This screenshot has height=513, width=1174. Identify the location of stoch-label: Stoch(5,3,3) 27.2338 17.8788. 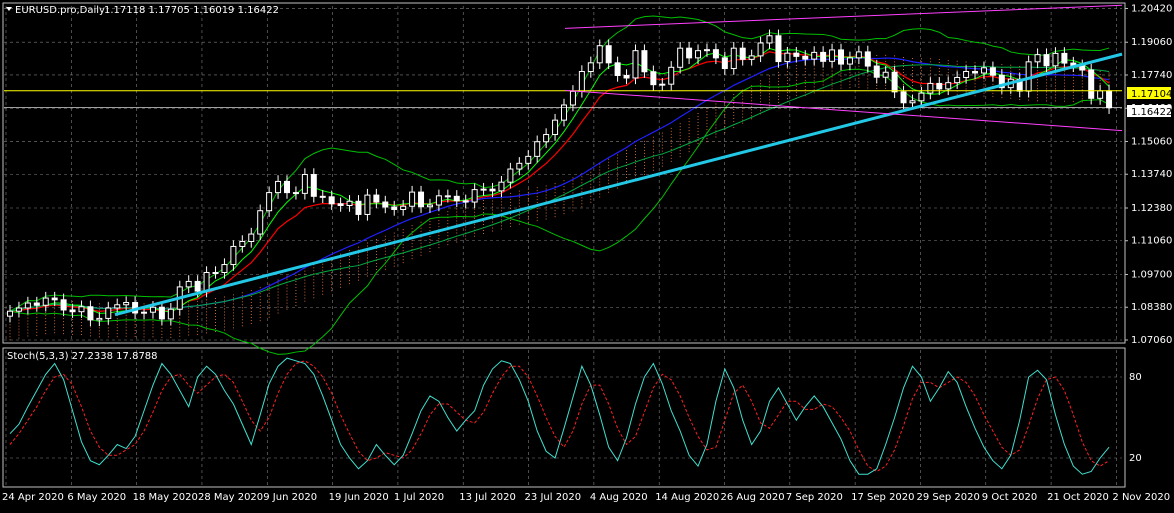
(82, 356).